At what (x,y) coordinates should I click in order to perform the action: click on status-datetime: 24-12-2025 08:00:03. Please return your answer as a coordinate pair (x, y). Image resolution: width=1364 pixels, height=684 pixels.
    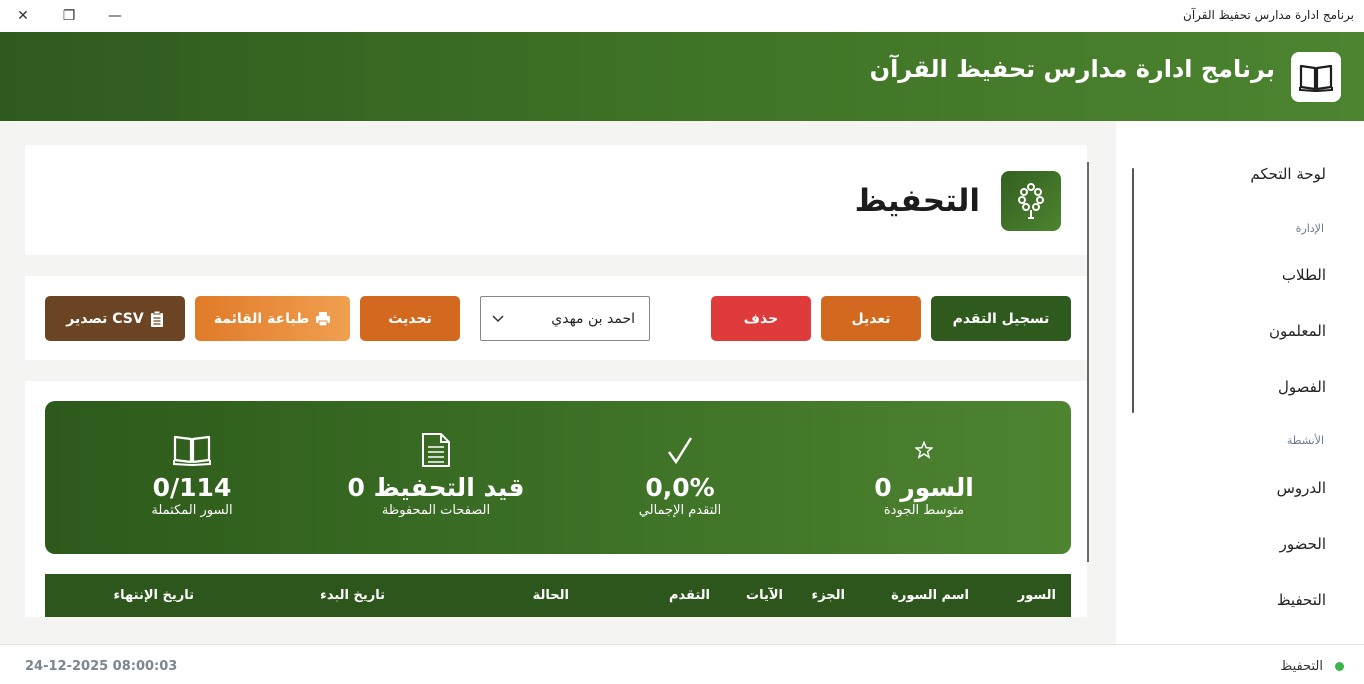
    Looking at the image, I should click on (101, 666).